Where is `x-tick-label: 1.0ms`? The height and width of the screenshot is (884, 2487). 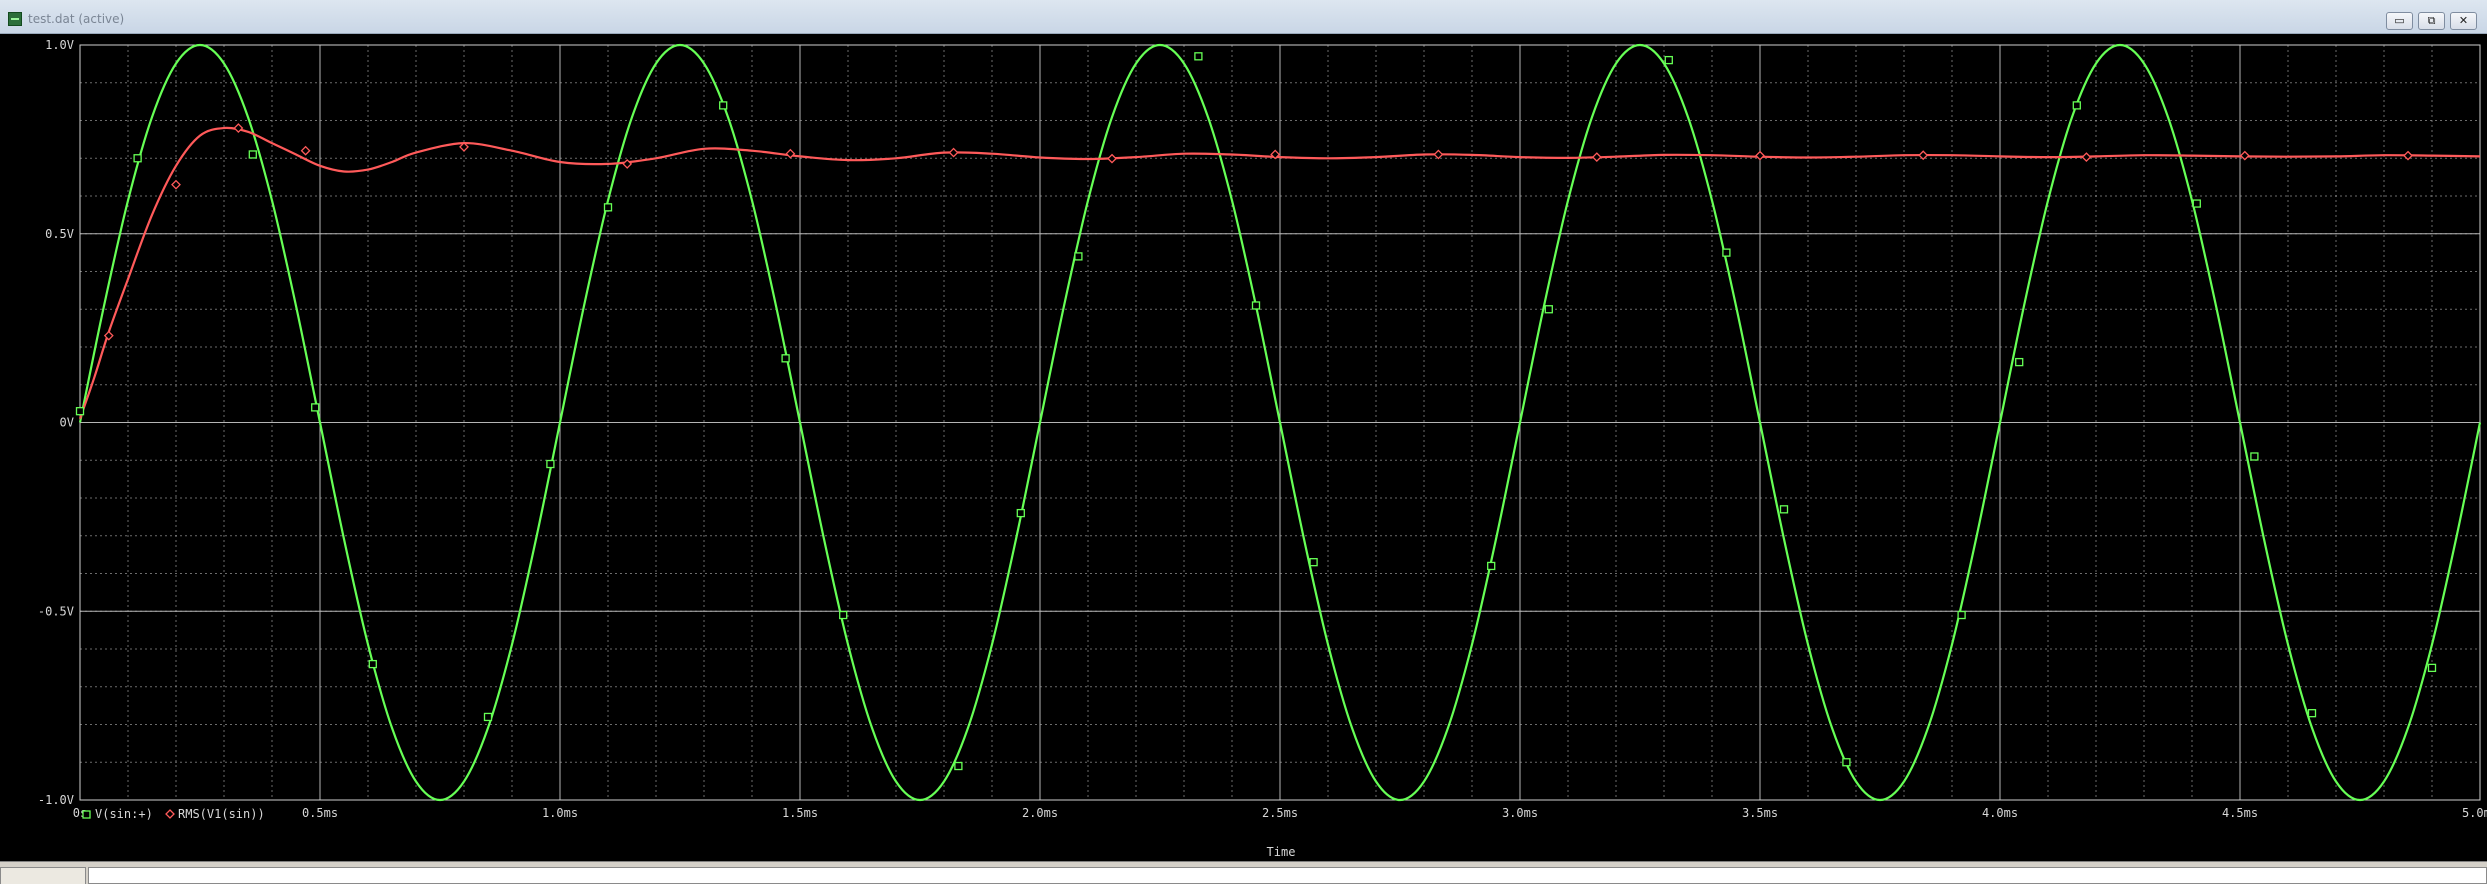 x-tick-label: 1.0ms is located at coordinates (560, 813).